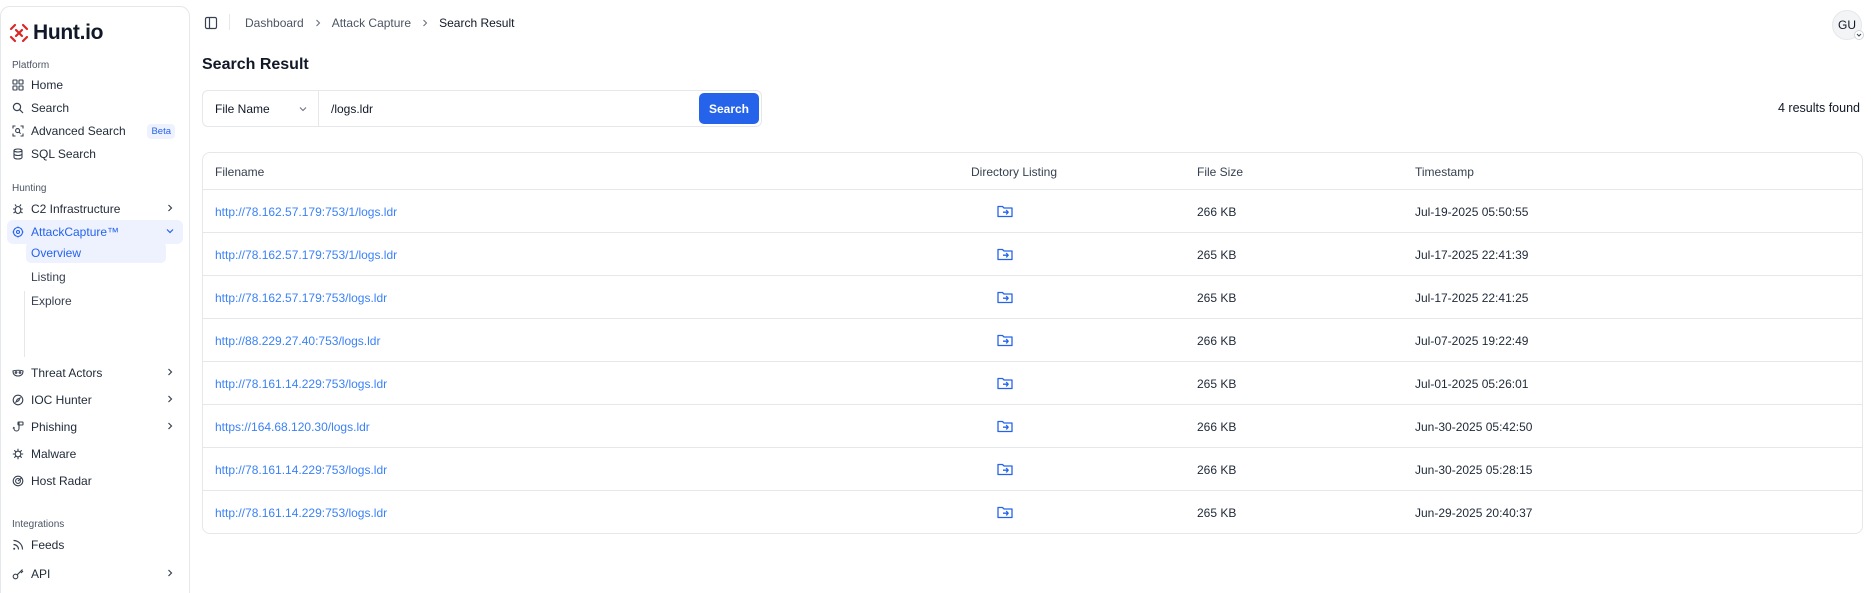 This screenshot has height=593, width=1871. Describe the element at coordinates (477, 23) in the screenshot. I see `breadcrumb-current: Search Result` at that location.